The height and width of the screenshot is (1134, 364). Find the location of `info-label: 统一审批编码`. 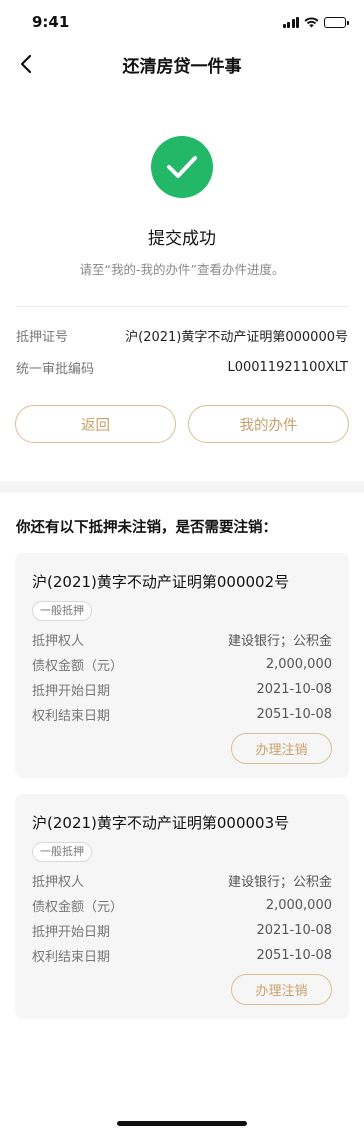

info-label: 统一审批编码 is located at coordinates (55, 369).